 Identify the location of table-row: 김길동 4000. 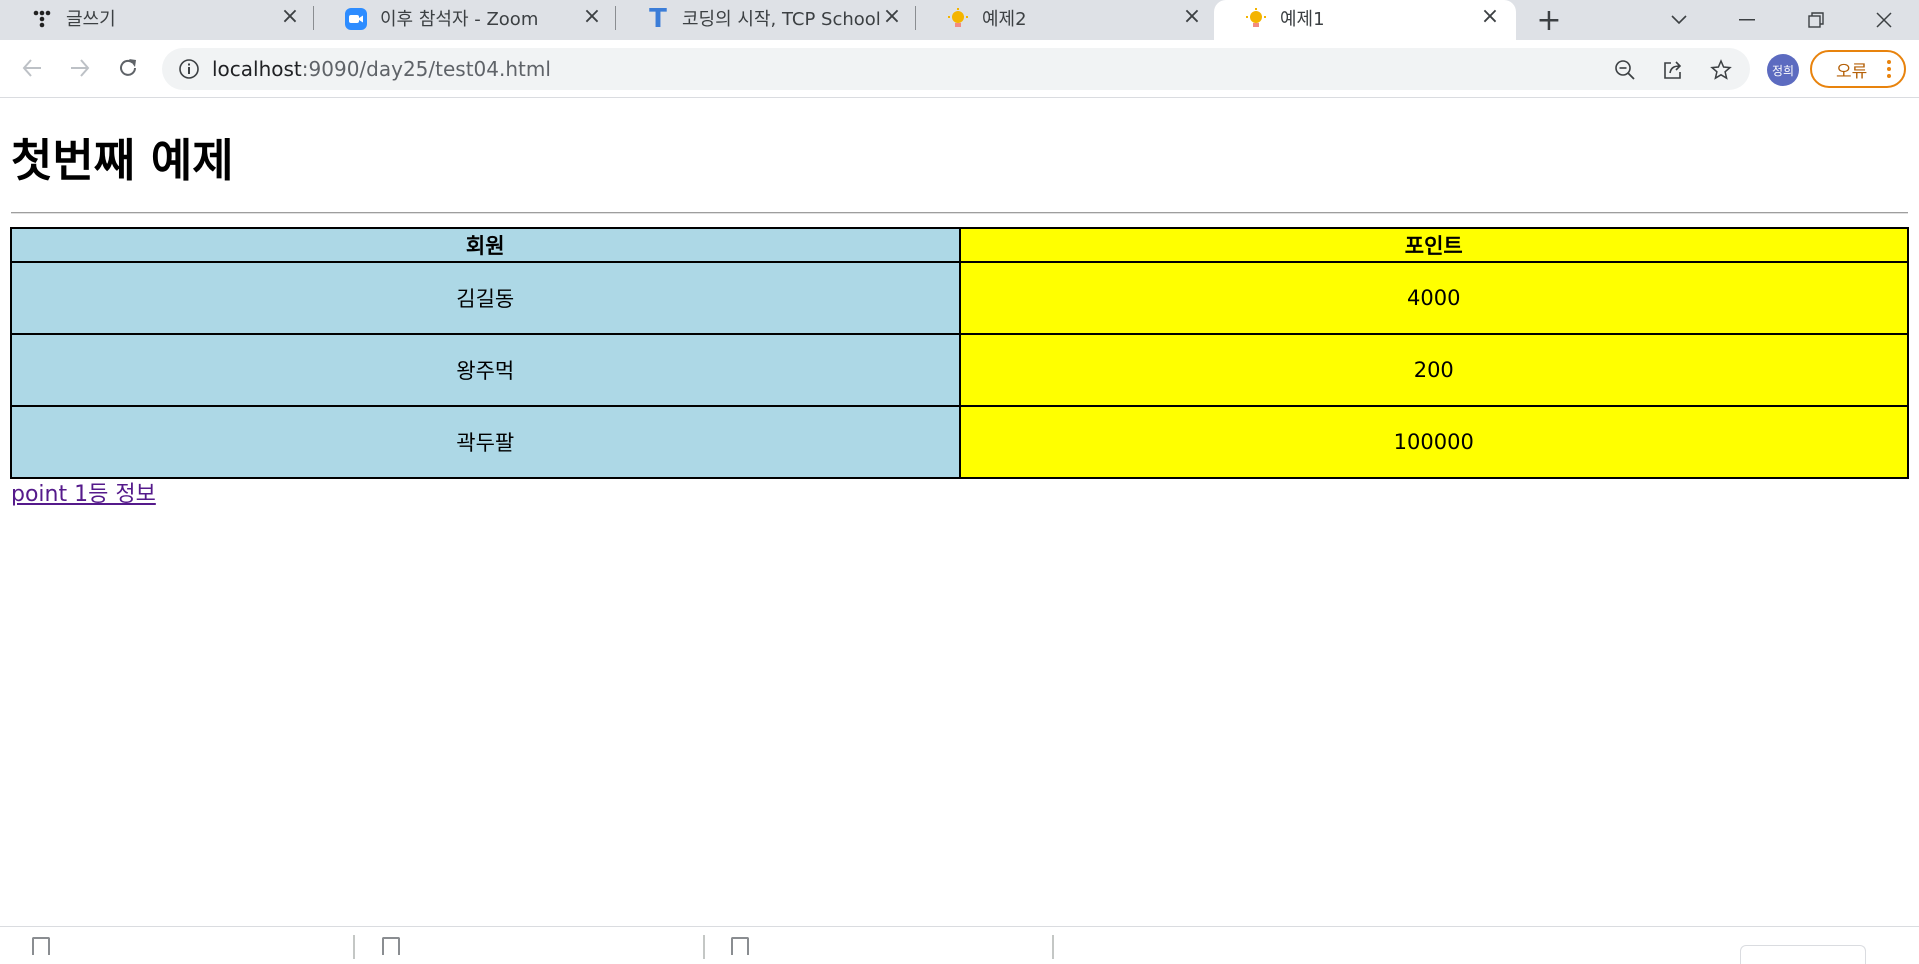
(959, 298).